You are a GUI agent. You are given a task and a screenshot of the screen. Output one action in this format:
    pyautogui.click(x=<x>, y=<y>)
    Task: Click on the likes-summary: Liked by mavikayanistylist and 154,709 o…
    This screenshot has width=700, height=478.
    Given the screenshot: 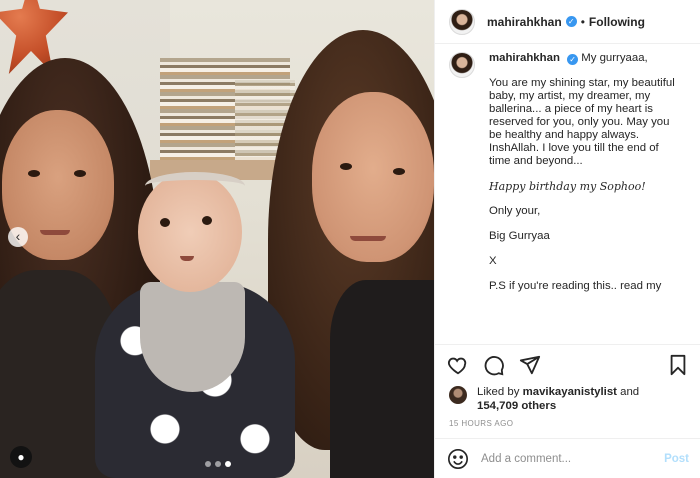 What is the action you would take?
    pyautogui.click(x=567, y=399)
    